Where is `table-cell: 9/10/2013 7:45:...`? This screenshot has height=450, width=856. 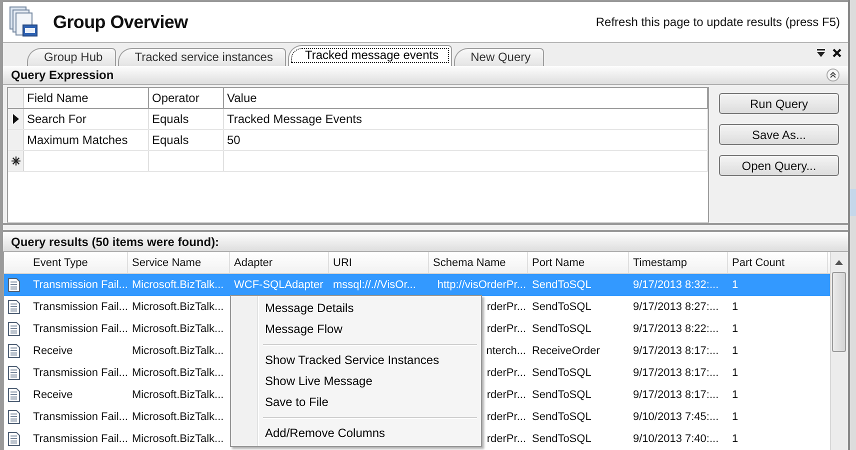 table-cell: 9/10/2013 7:45:... is located at coordinates (676, 417).